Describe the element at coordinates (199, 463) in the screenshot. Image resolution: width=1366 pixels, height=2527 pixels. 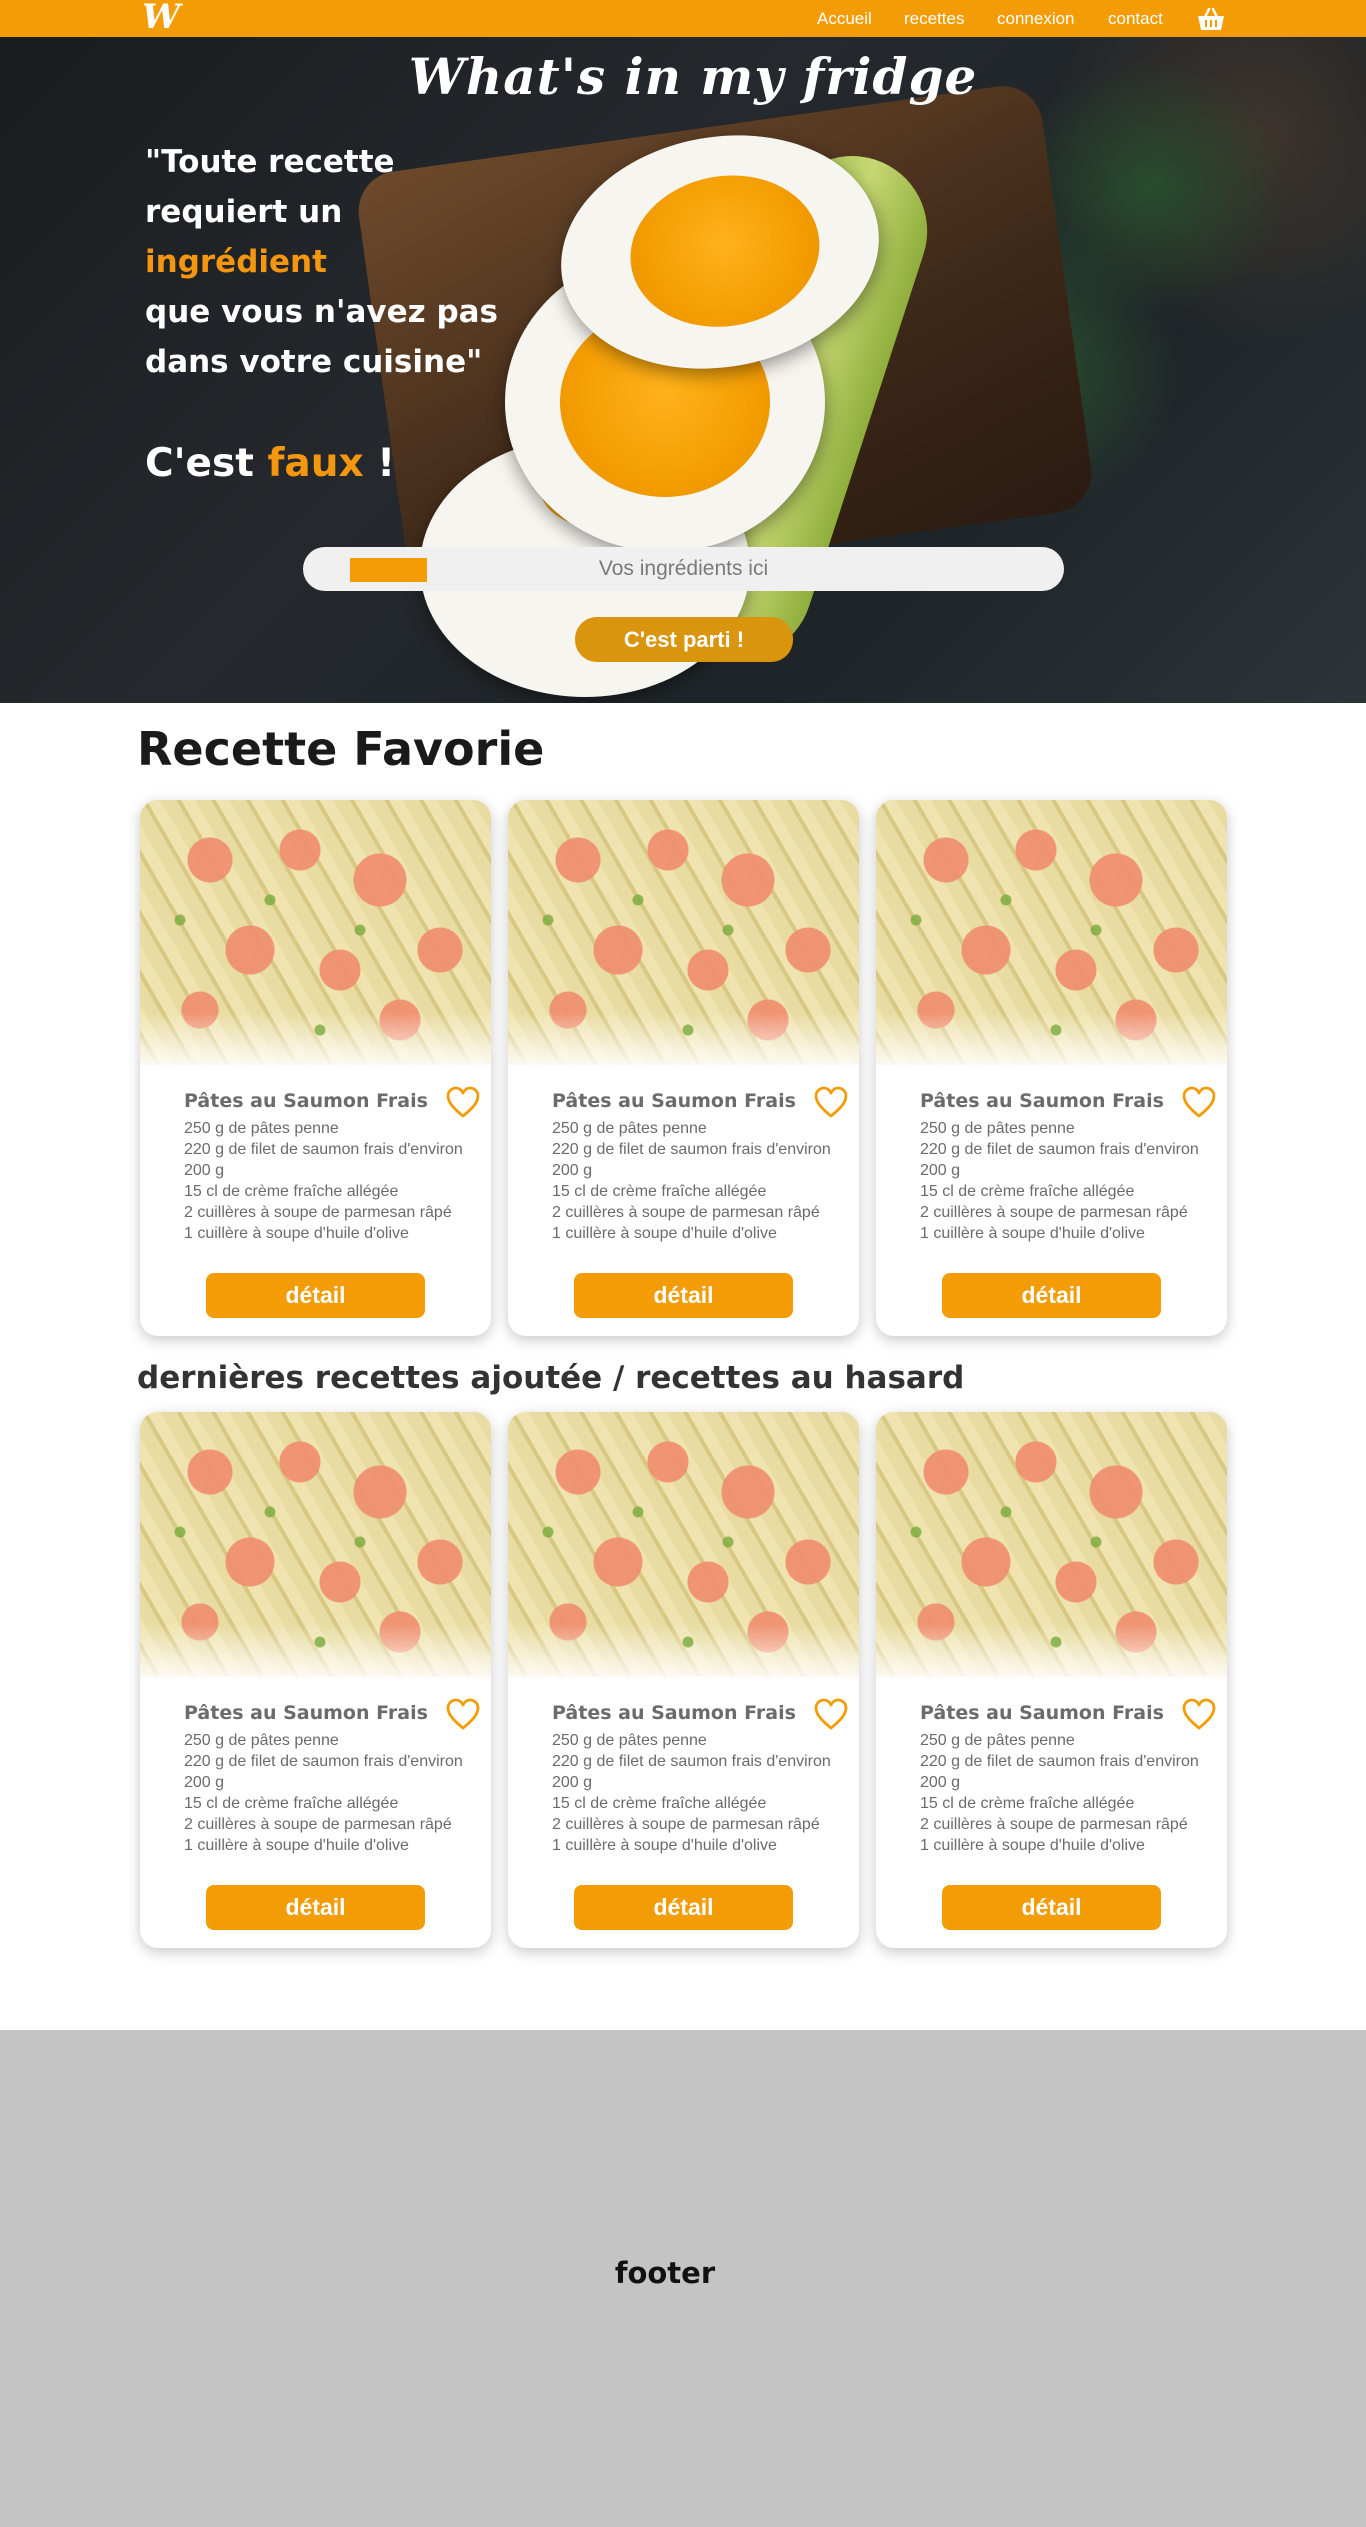
I see `claim-prefix: C'est` at that location.